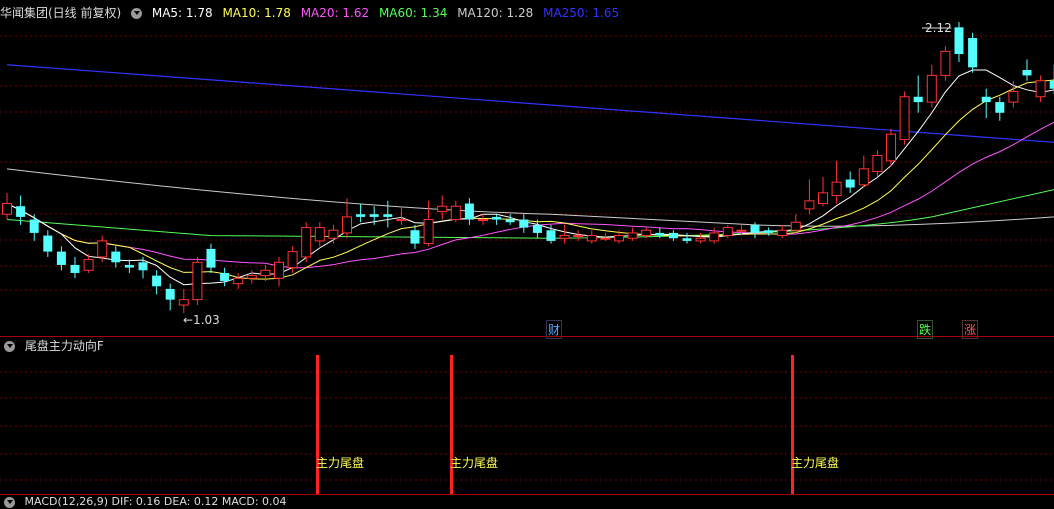 The image size is (1054, 509). I want to click on indicator-options-dropdown-icon, so click(9, 346).